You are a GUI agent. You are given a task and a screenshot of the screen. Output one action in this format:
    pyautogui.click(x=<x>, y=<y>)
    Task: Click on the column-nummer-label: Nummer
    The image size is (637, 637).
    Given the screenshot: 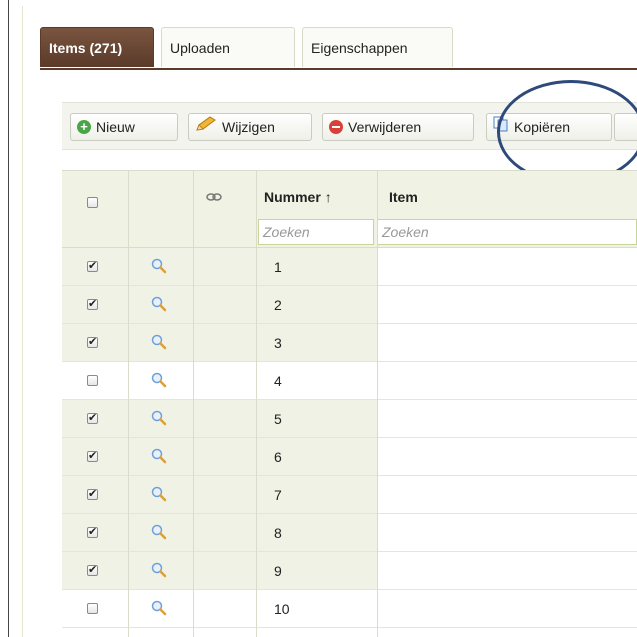 What is the action you would take?
    pyautogui.click(x=292, y=197)
    